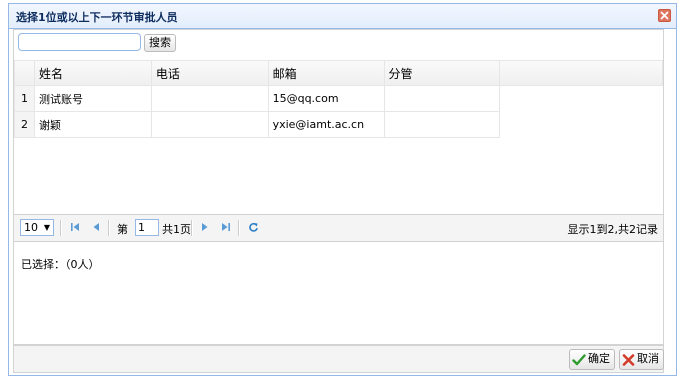 This screenshot has height=383, width=686. I want to click on search-toolbar: 搜索, so click(338, 45).